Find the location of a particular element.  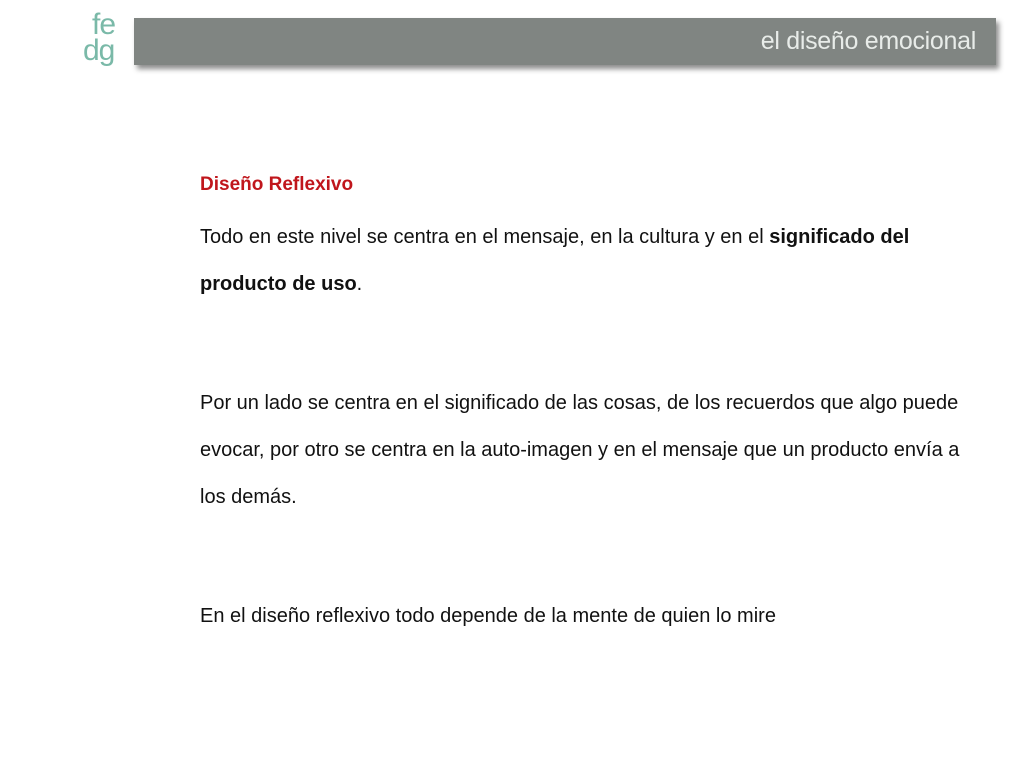

paragraph-1-end: . is located at coordinates (359, 284).